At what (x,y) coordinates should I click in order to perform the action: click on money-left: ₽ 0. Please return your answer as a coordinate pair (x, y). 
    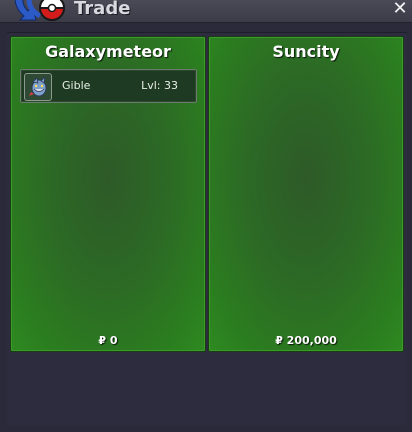
    Looking at the image, I should click on (108, 340).